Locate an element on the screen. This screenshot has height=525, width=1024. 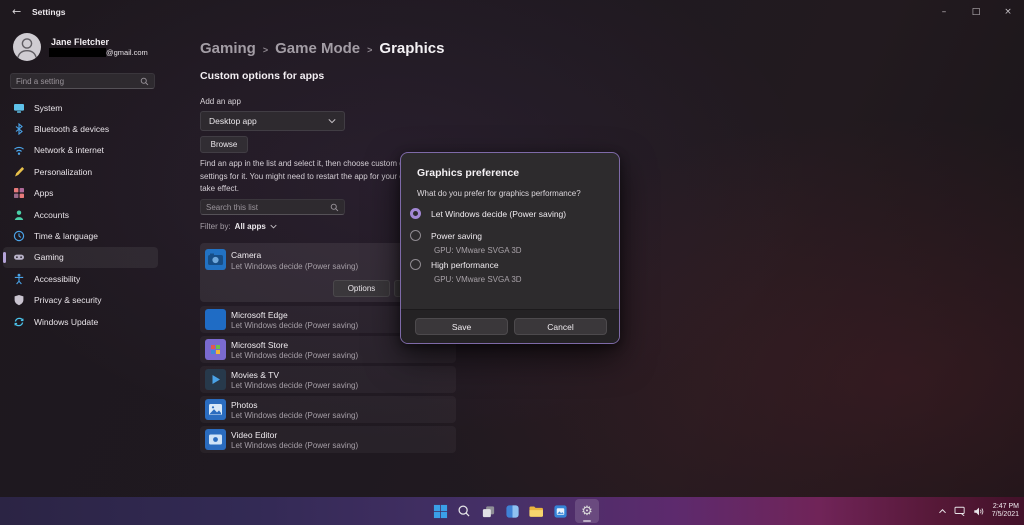
sidebar-item-personalization: Personalization is located at coordinates (80, 171).